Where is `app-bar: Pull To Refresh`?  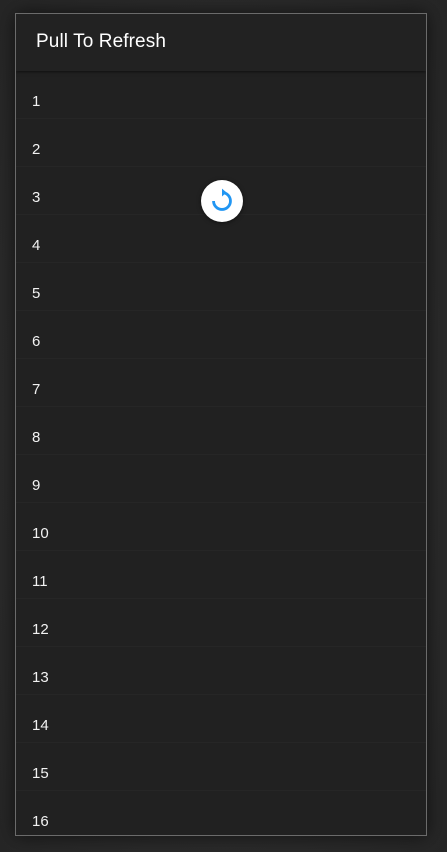
app-bar: Pull To Refresh is located at coordinates (221, 42).